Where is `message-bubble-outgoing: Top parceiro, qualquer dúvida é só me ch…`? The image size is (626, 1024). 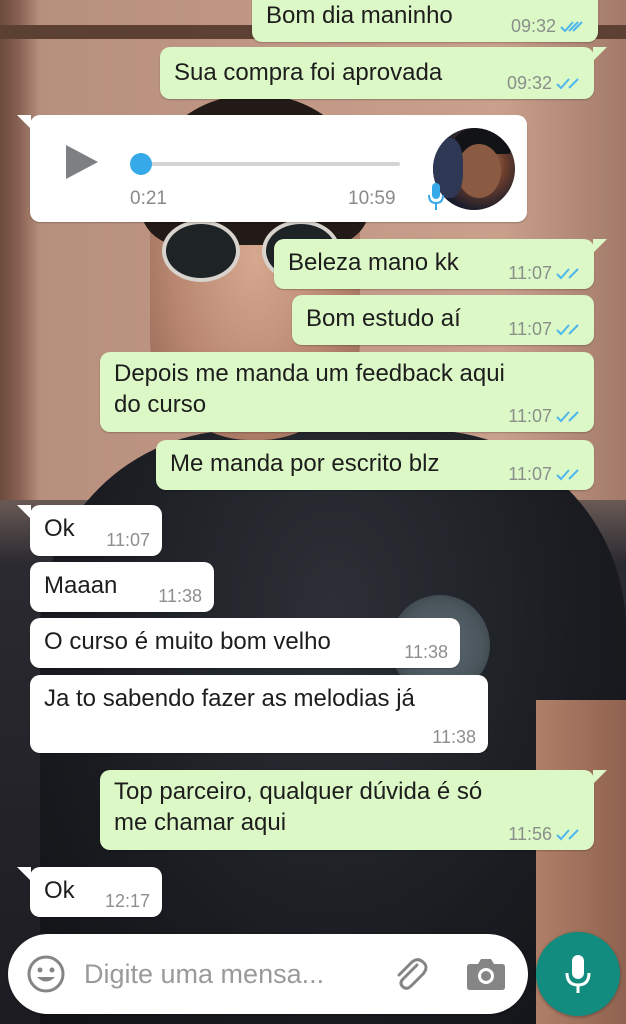 message-bubble-outgoing: Top parceiro, qualquer dúvida é só me ch… is located at coordinates (353, 810).